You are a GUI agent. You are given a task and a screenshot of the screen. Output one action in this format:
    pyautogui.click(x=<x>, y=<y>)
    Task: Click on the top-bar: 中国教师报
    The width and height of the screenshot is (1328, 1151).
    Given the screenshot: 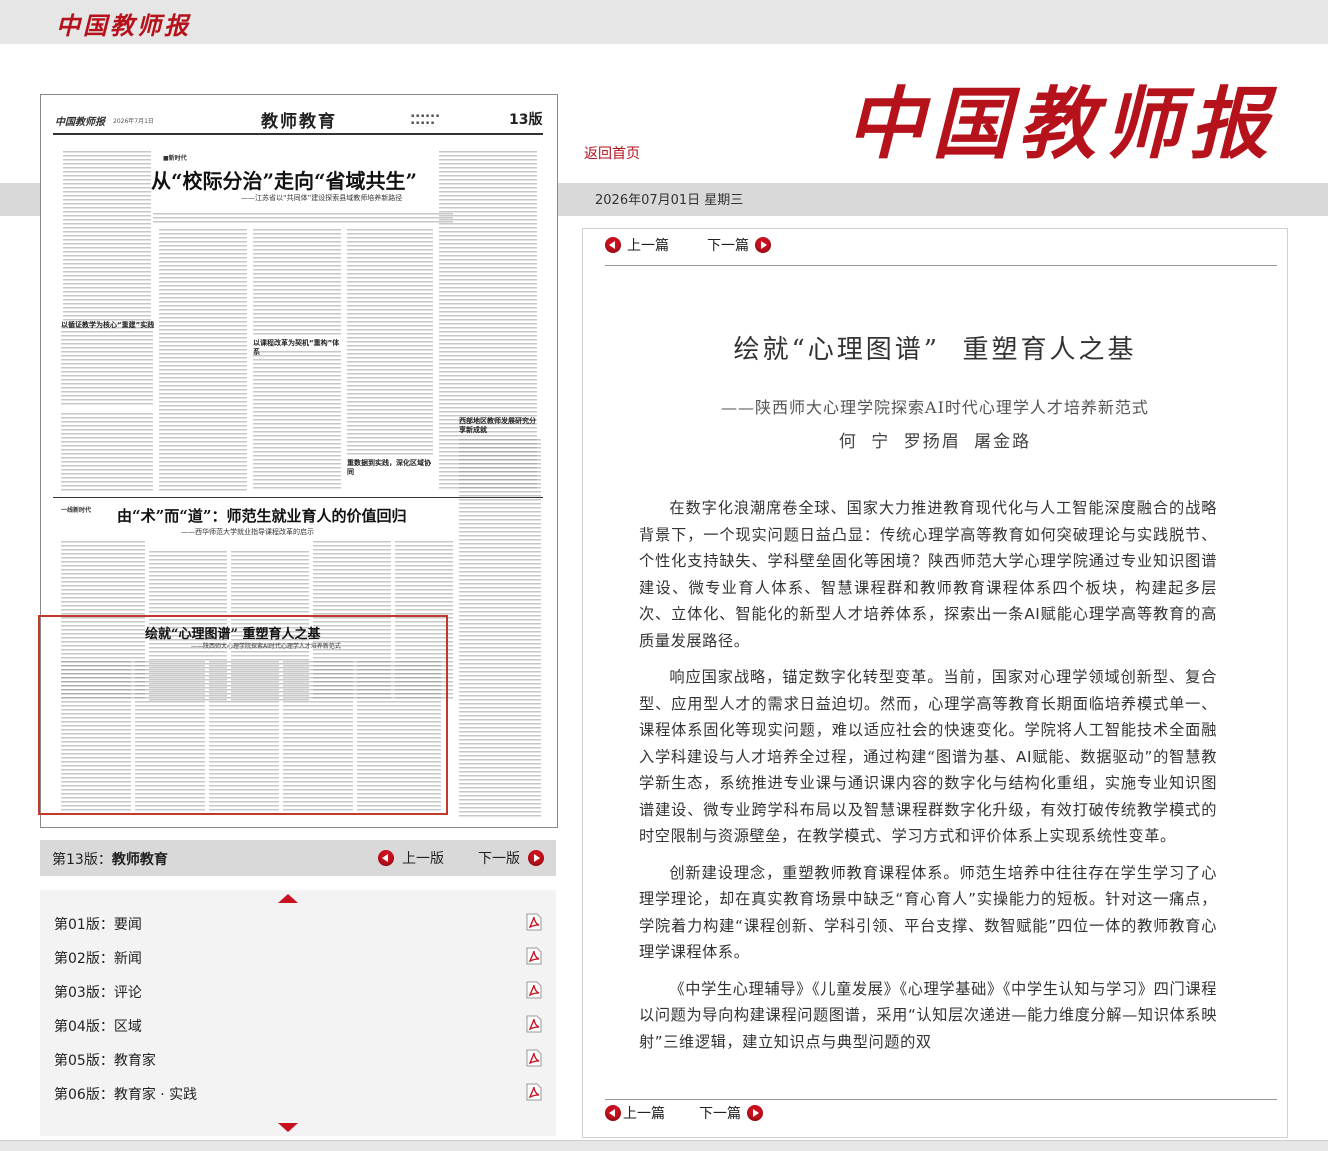 What is the action you would take?
    pyautogui.click(x=664, y=22)
    